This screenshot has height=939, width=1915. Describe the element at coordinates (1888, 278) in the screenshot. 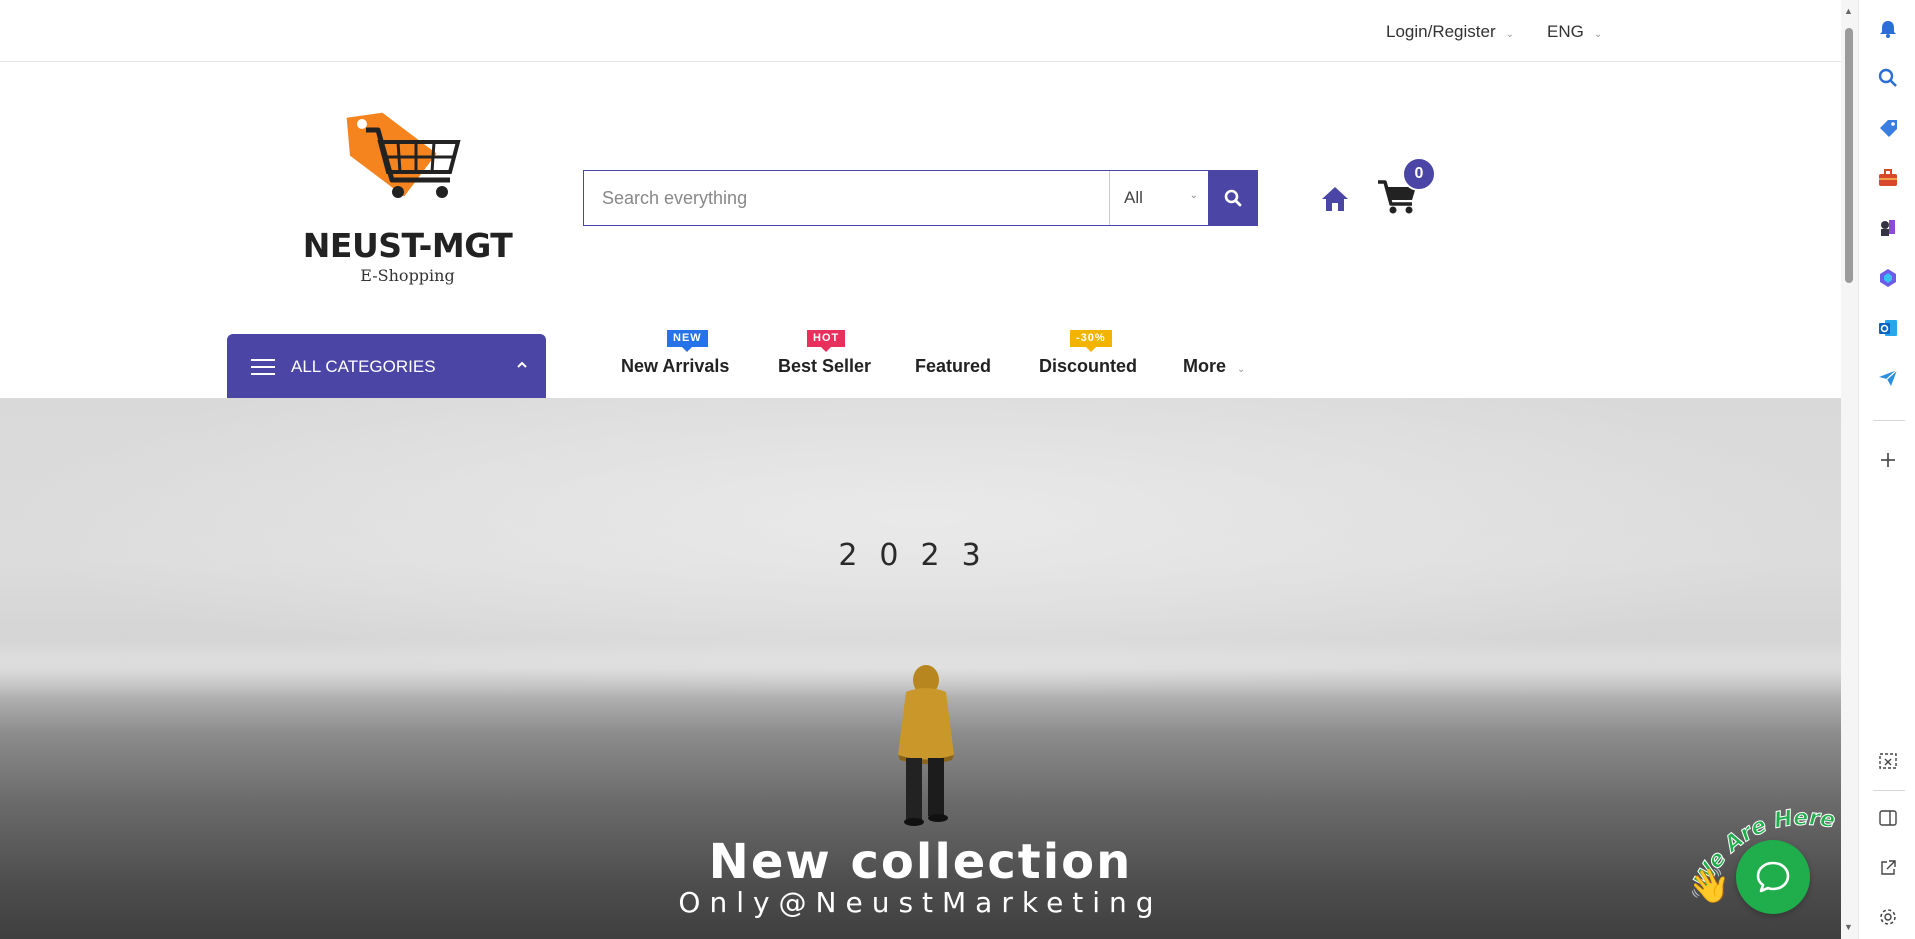

I see `copilot-icon` at that location.